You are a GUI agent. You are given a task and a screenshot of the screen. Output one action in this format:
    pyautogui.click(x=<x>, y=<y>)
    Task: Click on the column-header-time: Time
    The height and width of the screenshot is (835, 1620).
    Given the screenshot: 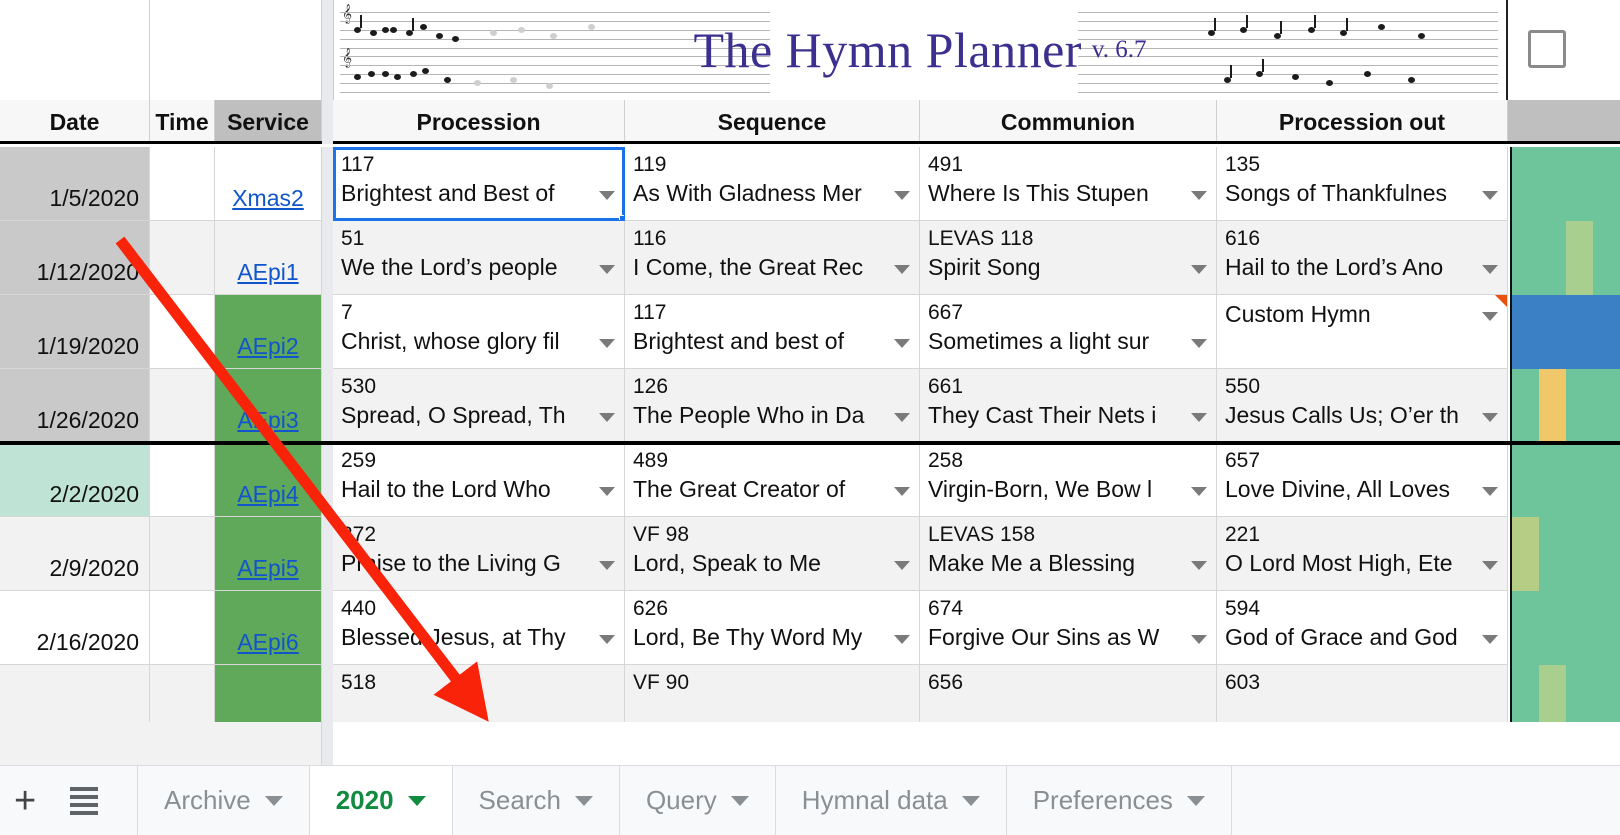 What is the action you would take?
    pyautogui.click(x=182, y=122)
    